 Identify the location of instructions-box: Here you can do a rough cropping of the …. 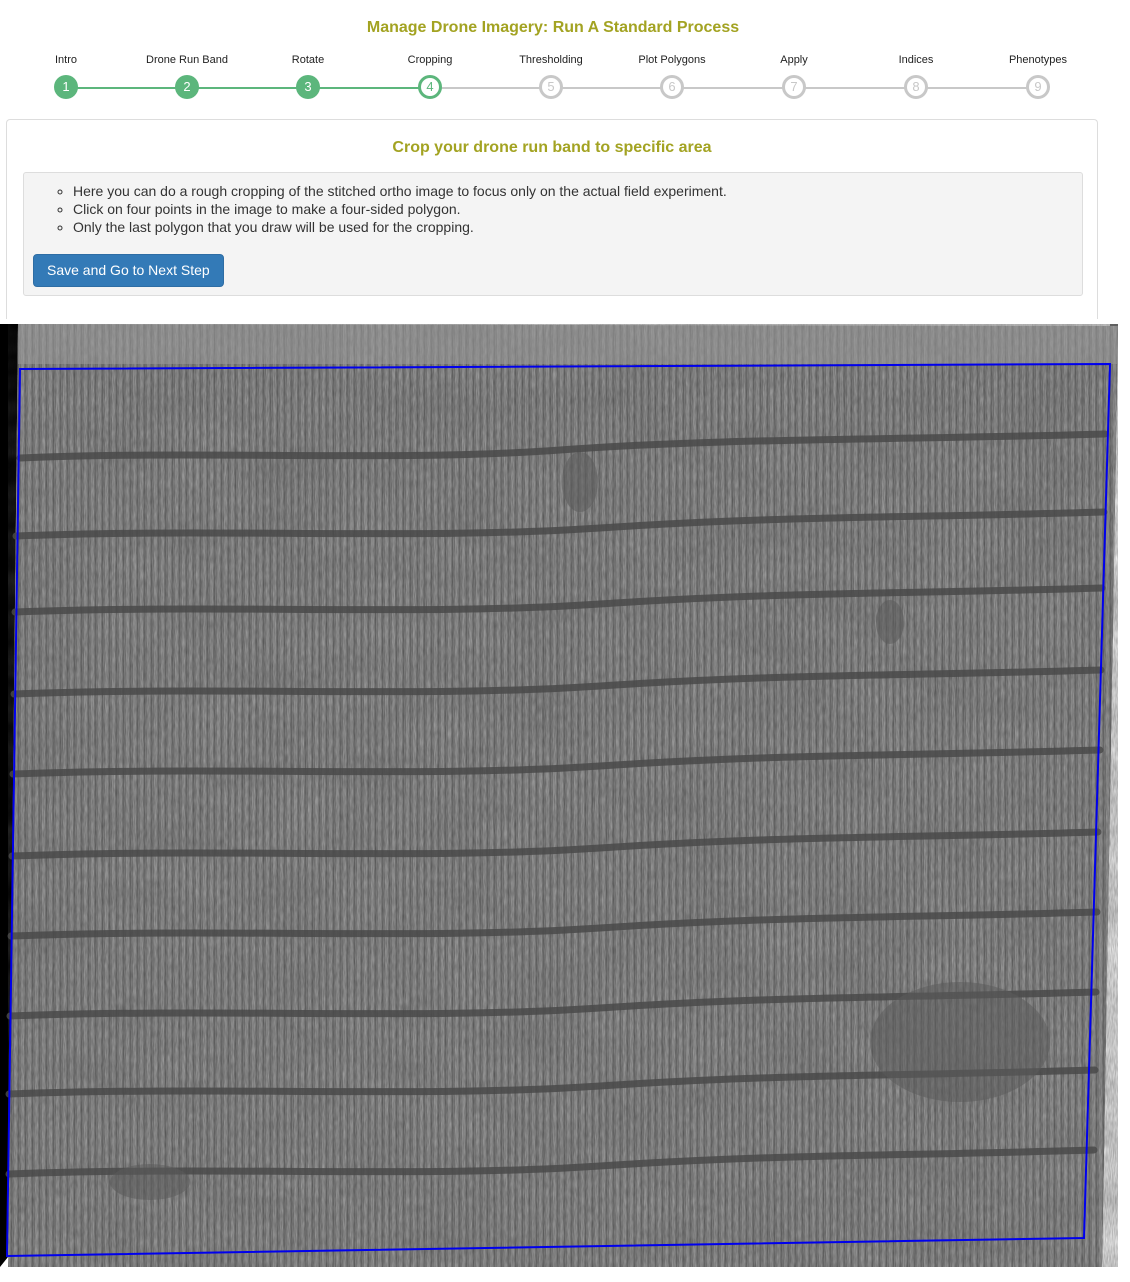
(553, 234).